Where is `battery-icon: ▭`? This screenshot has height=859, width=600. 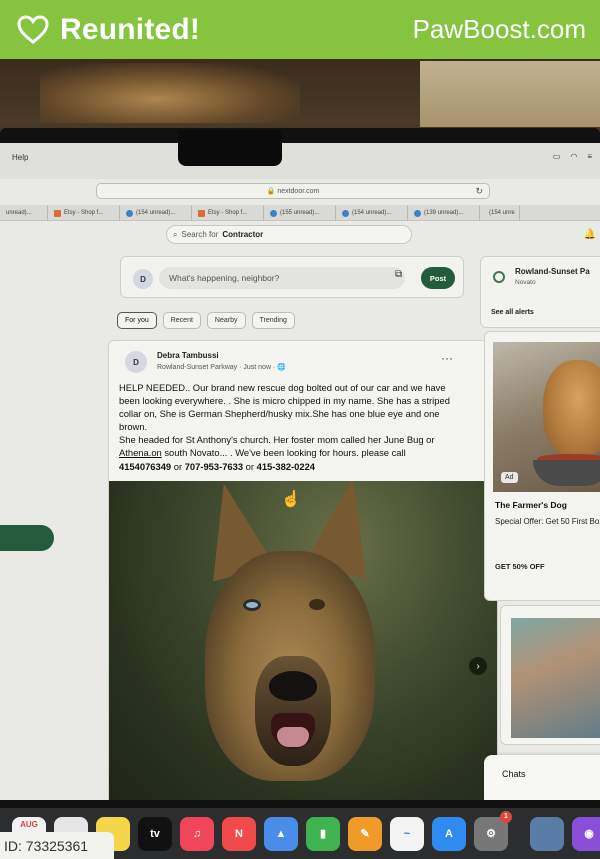
battery-icon: ▭ is located at coordinates (556, 156).